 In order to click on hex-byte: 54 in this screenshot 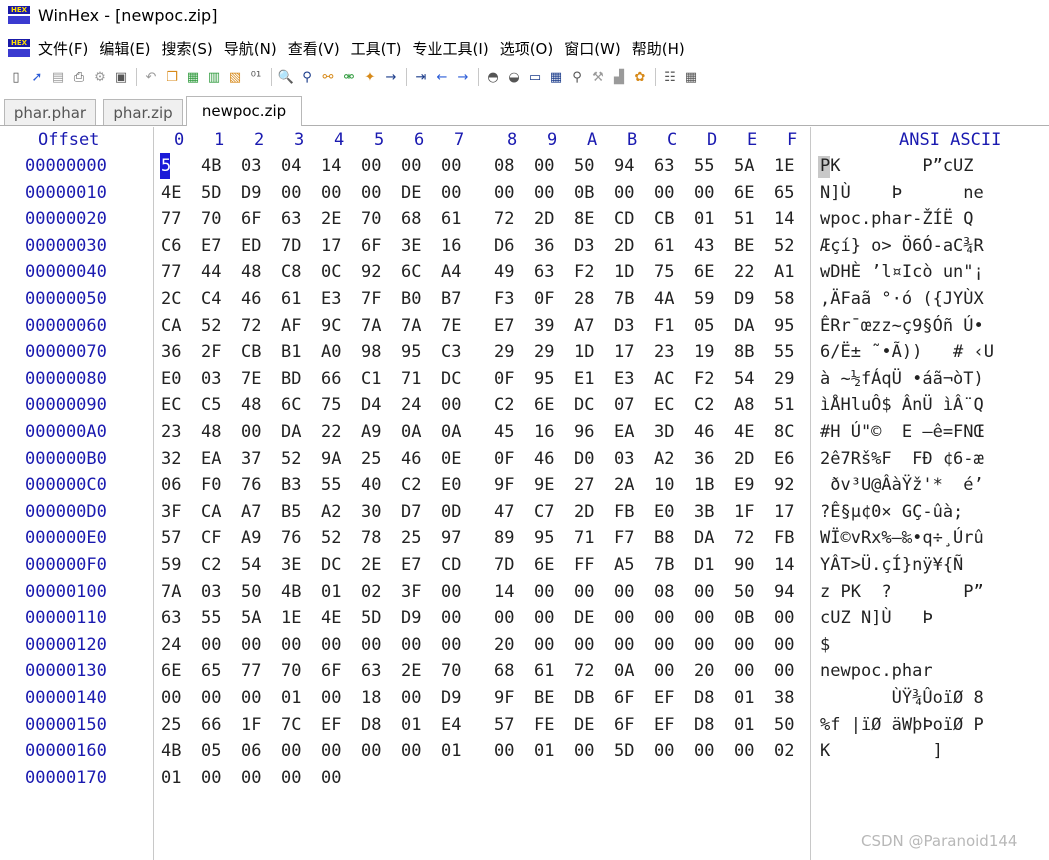, I will do `click(744, 379)`.